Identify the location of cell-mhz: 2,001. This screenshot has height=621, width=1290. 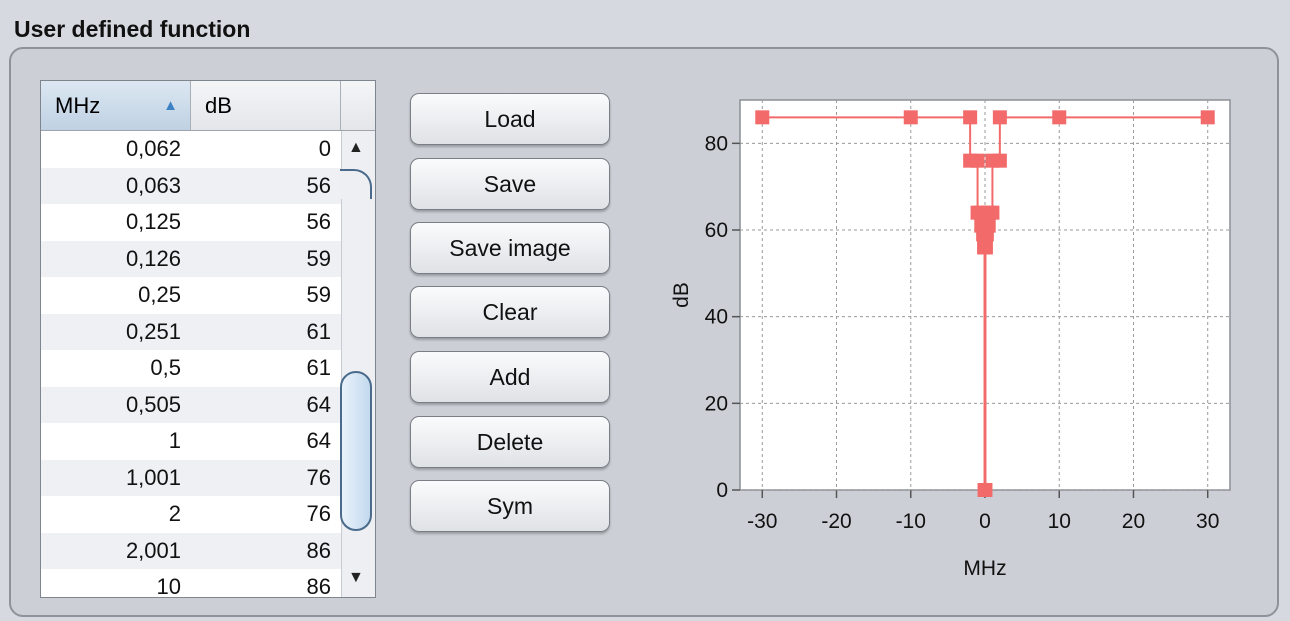
(153, 550).